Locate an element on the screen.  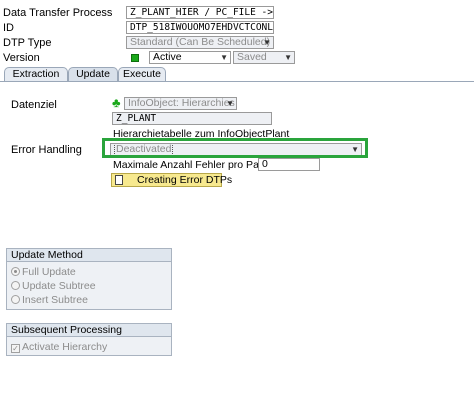
green-tree-icon: ♣ is located at coordinates (116, 102).